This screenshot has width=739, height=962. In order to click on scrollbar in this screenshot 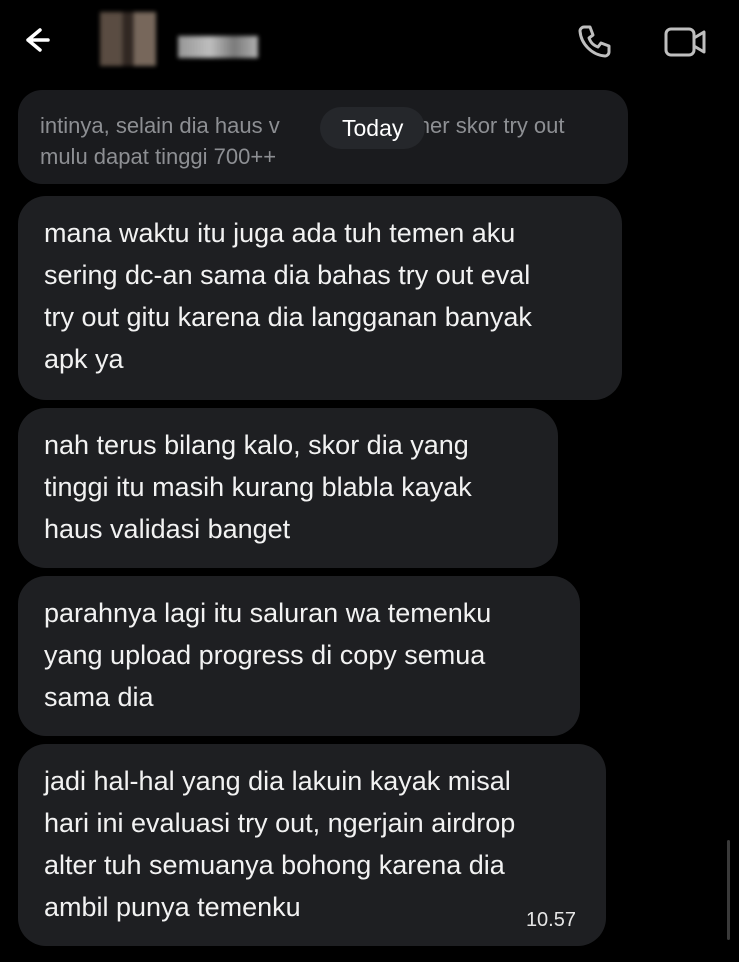, I will do `click(728, 890)`.